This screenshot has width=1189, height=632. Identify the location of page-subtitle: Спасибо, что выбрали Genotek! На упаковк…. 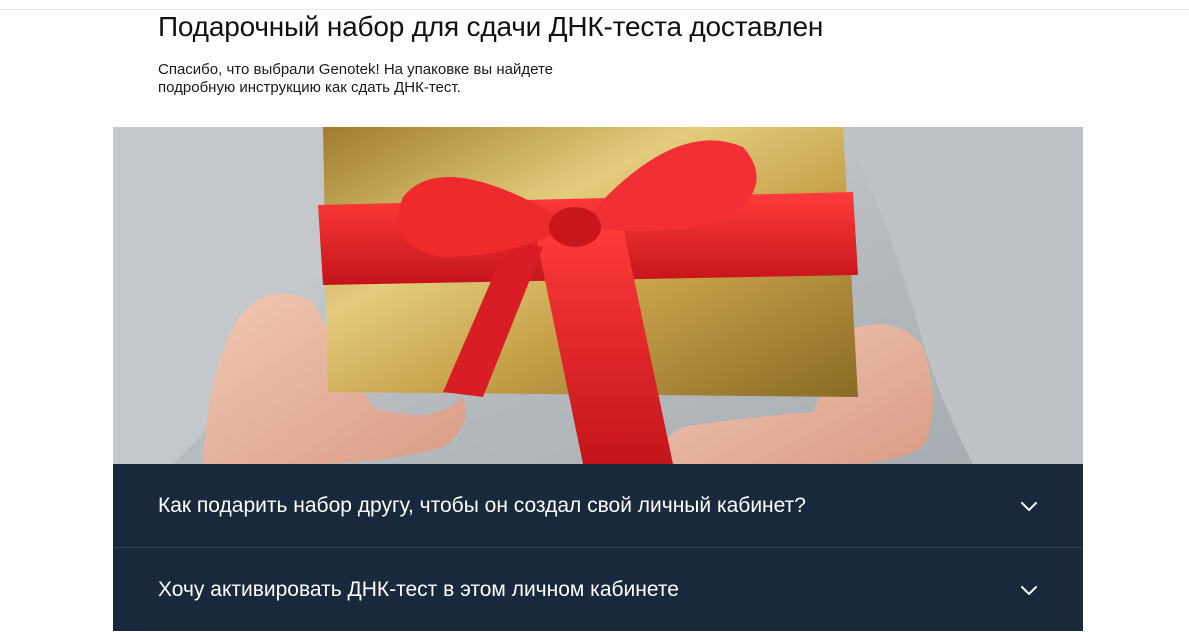
(355, 78).